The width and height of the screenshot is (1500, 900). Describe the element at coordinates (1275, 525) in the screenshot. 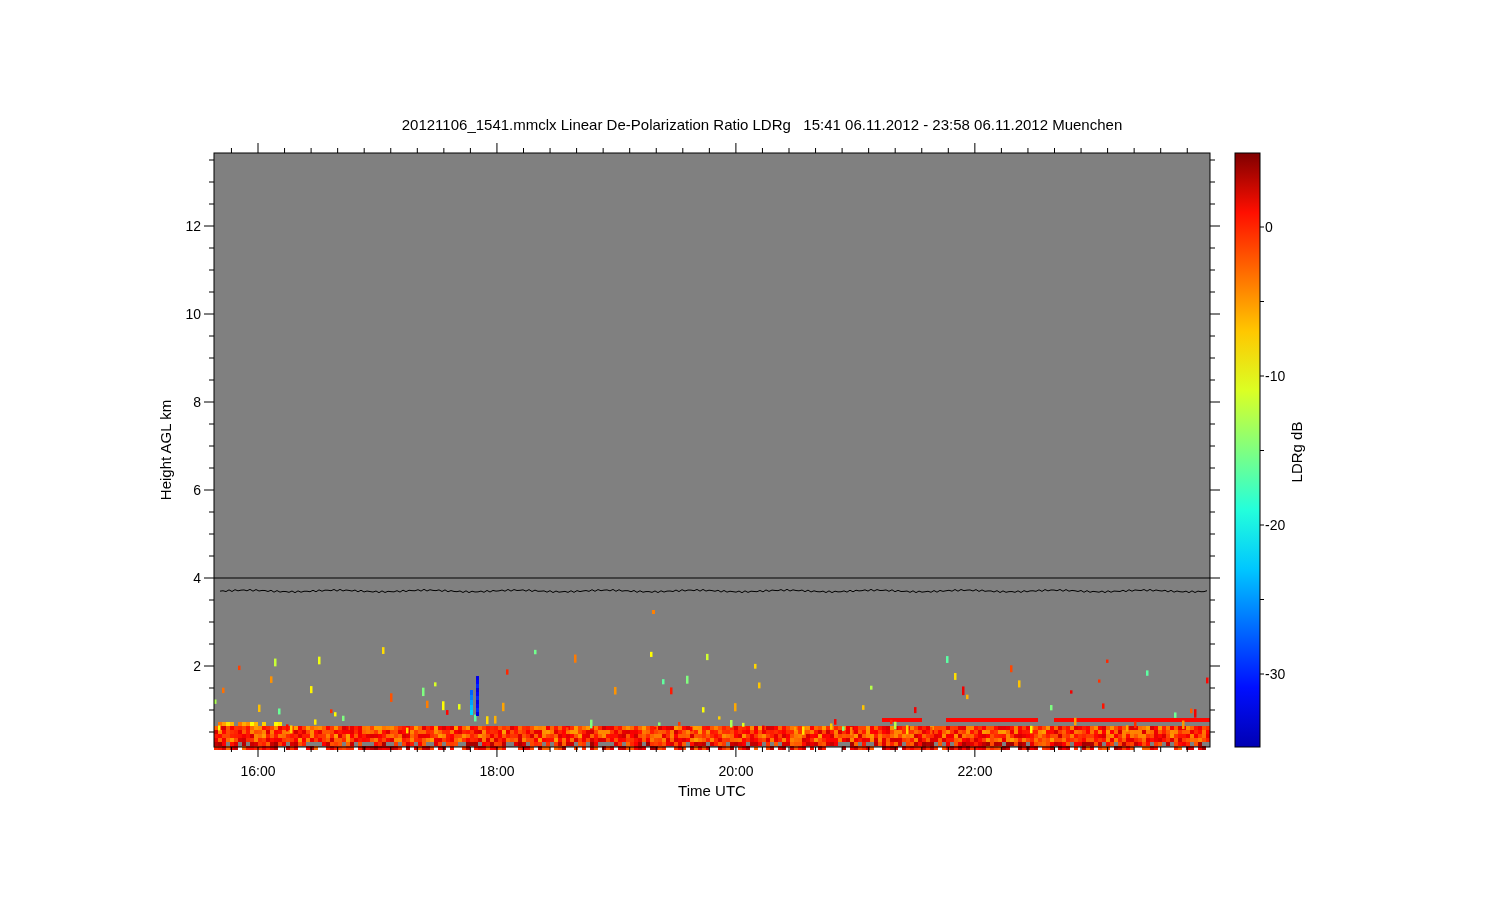

I see `color-scale-label: -20` at that location.